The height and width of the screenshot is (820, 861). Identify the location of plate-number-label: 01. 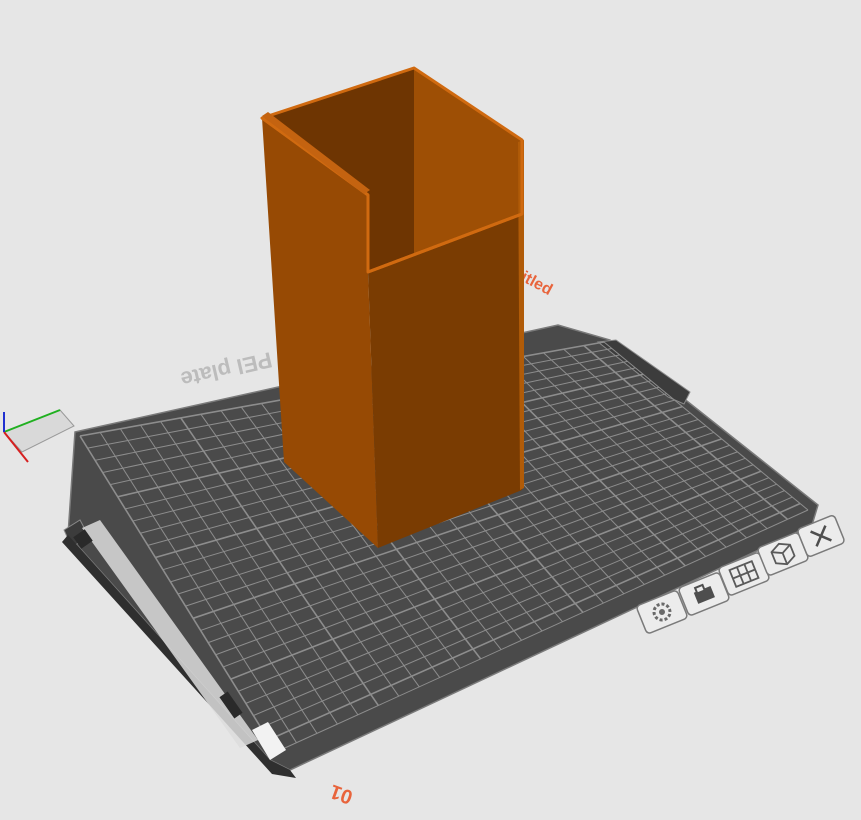
(341, 794).